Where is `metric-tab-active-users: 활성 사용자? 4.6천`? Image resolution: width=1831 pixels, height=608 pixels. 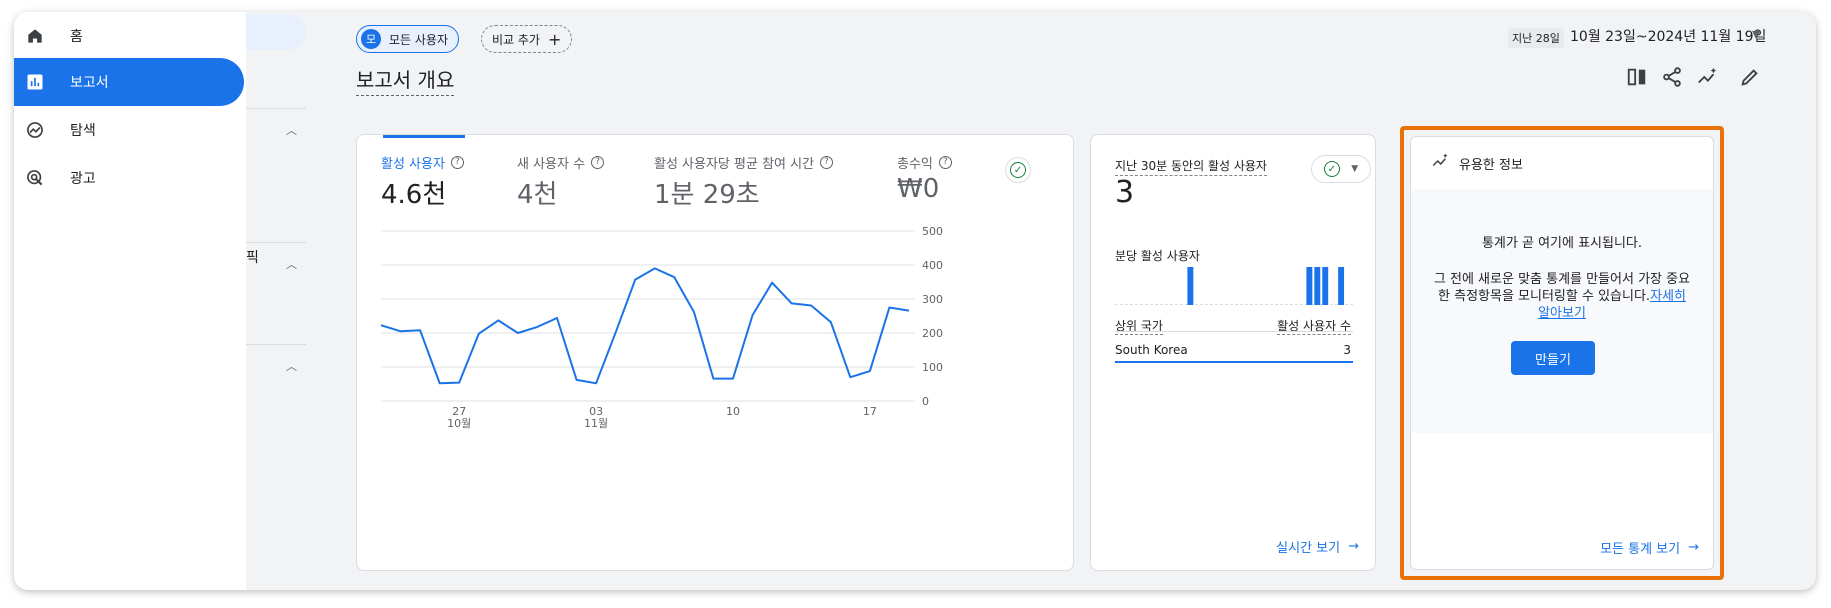 metric-tab-active-users: 활성 사용자? 4.6천 is located at coordinates (422, 182).